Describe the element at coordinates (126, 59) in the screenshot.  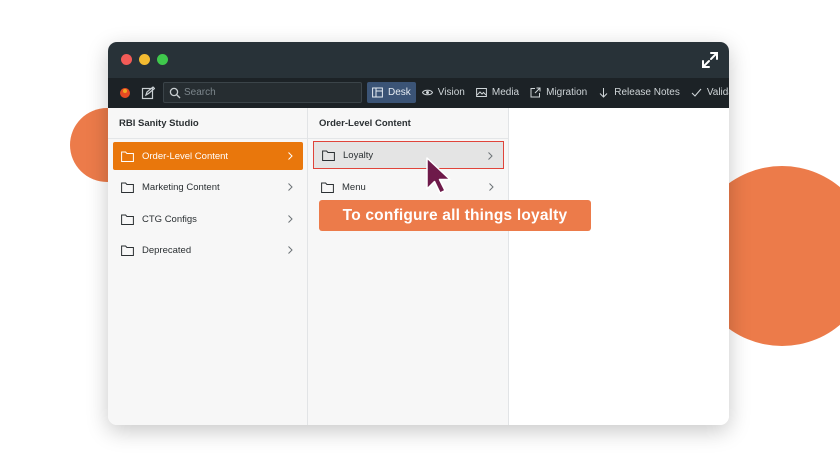
I see `close-window-button` at that location.